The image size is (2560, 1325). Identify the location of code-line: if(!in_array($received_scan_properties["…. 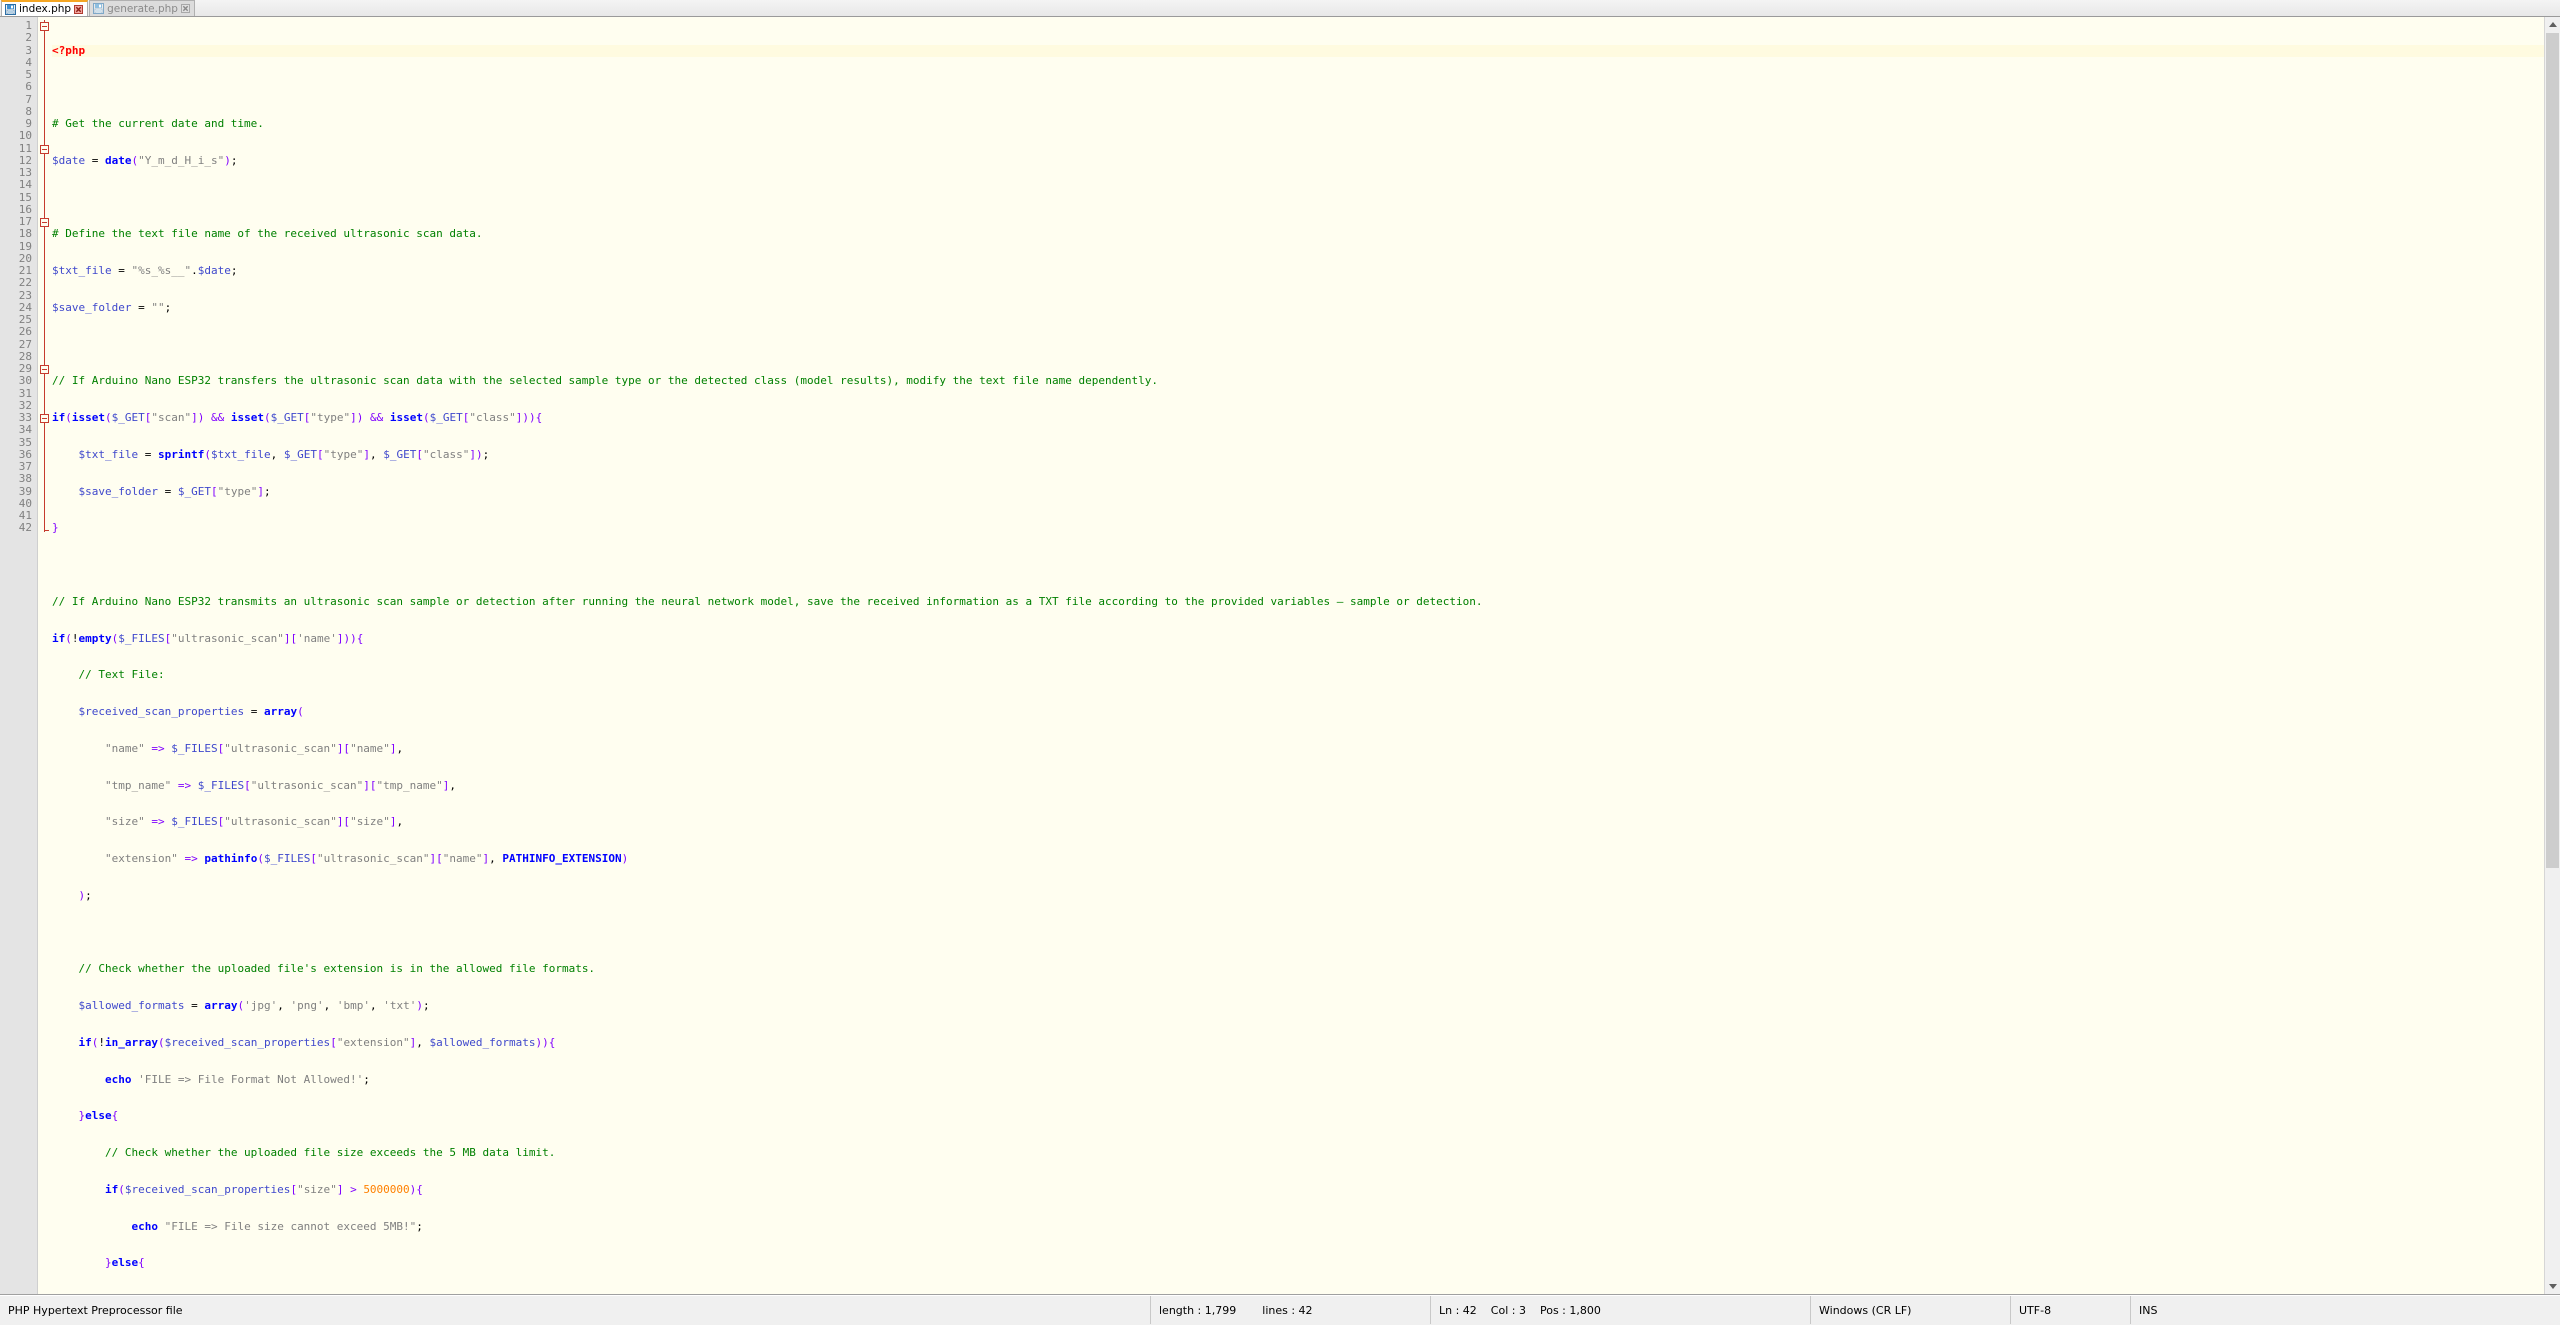
(317, 1042).